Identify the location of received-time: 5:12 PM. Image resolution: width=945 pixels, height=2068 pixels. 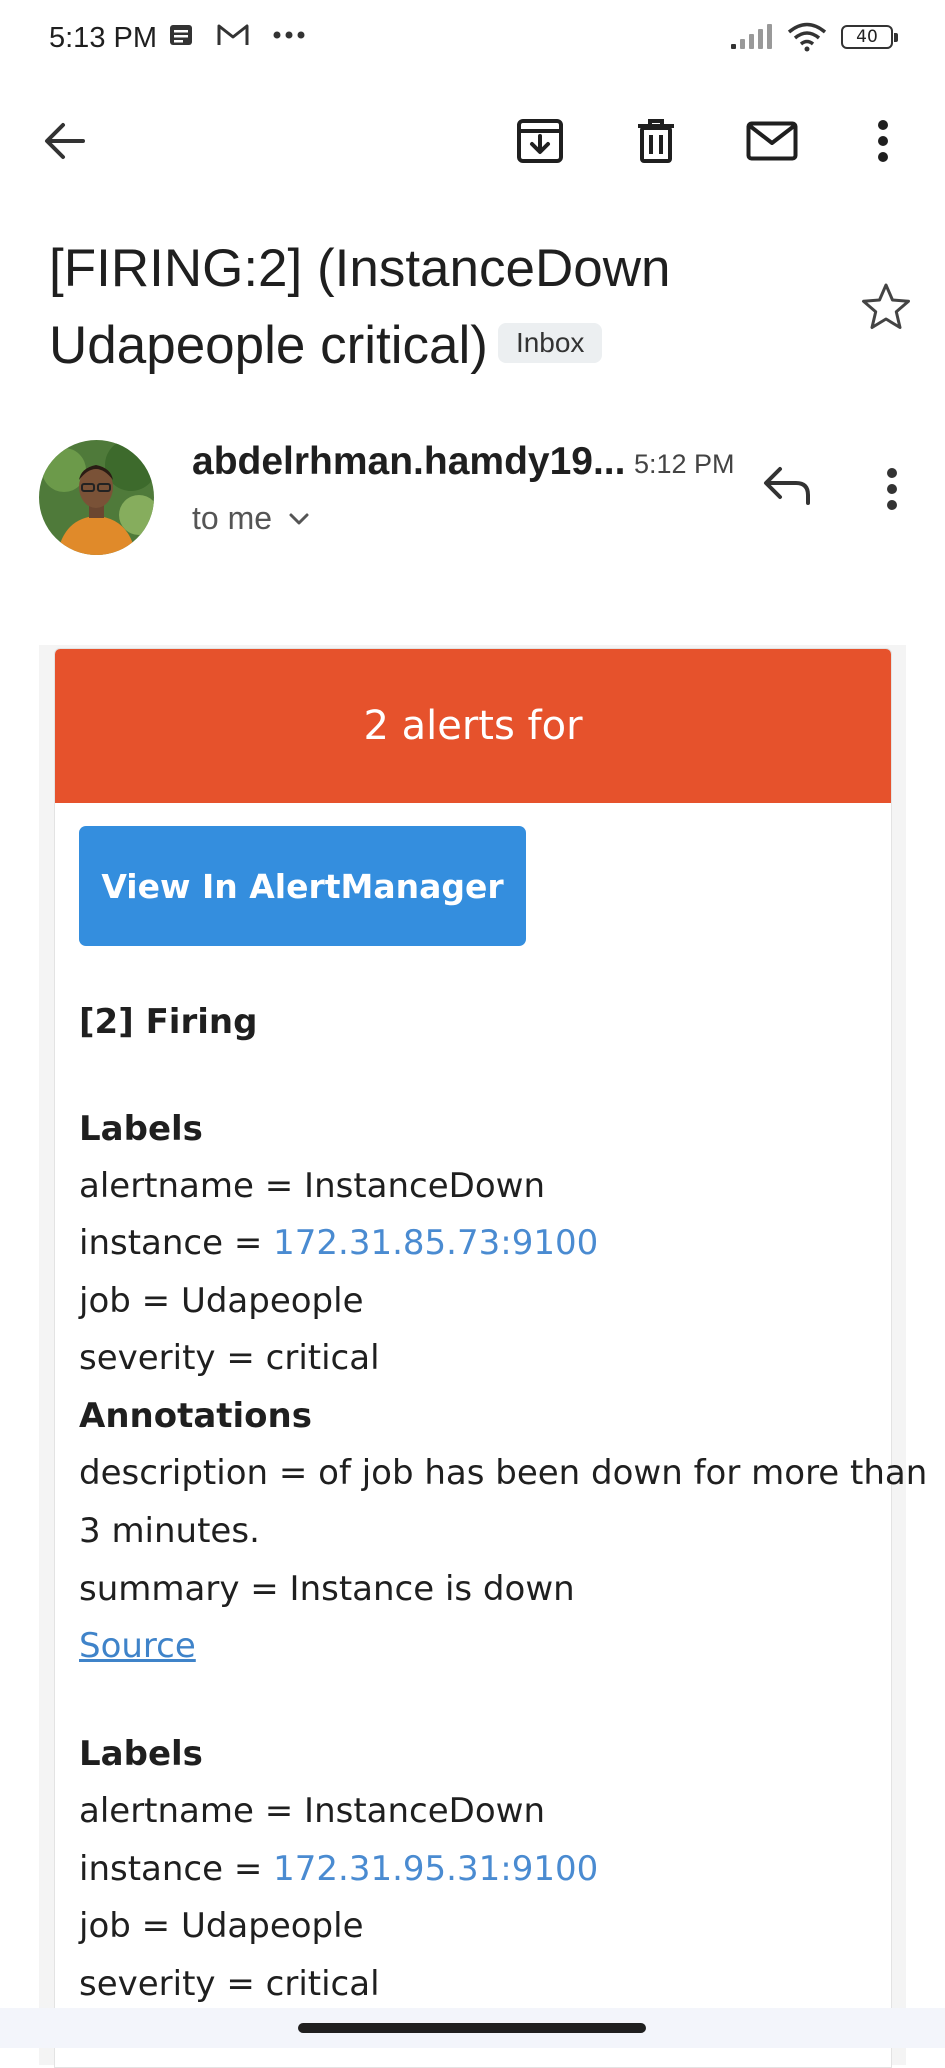
(684, 464).